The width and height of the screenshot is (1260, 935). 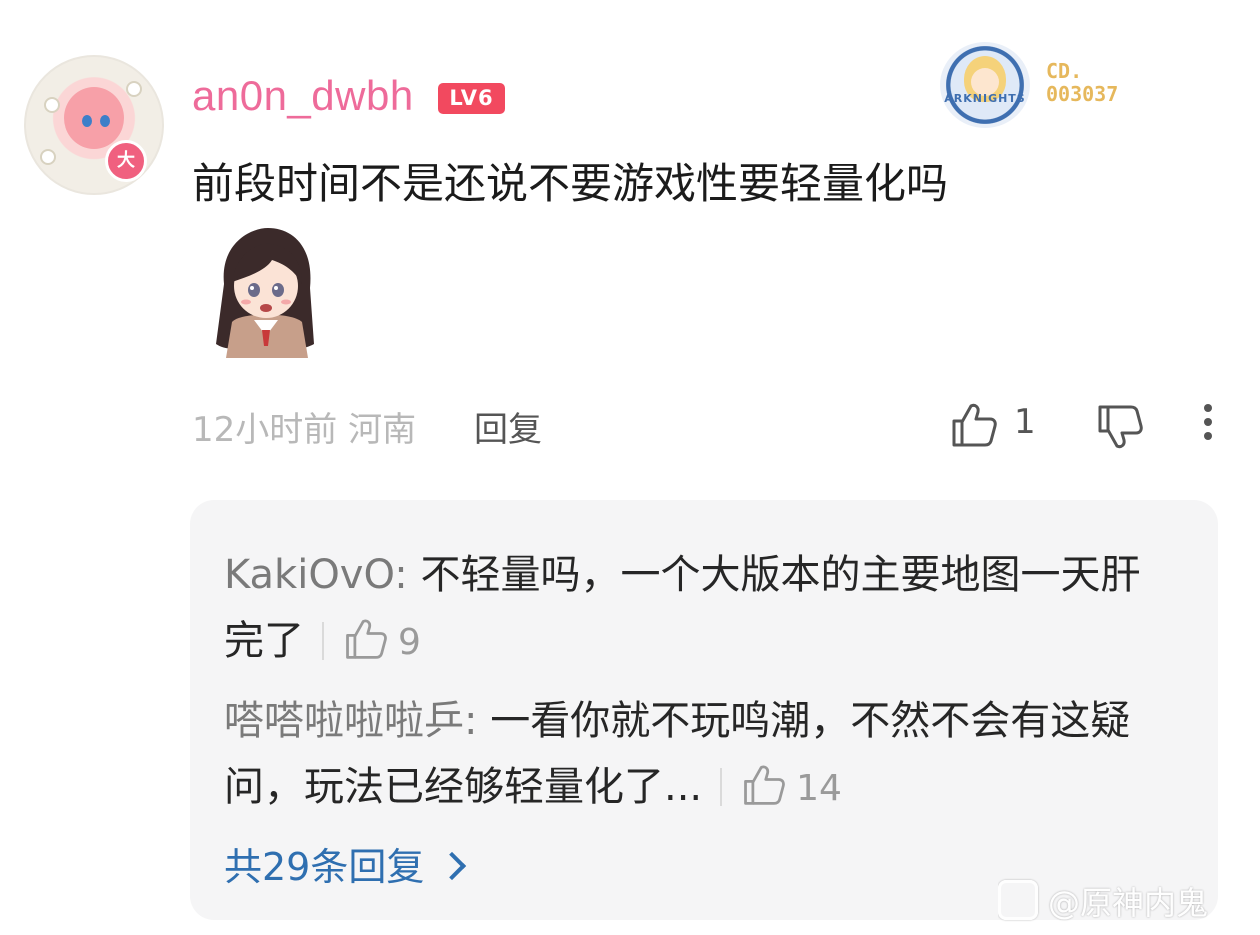 I want to click on reply-item: 嗒嗒啦啦啦乒: 一看你就不玩鸣潮，不然不会有这疑问，玩法已经够轻量化了... 14, so click(x=689, y=755).